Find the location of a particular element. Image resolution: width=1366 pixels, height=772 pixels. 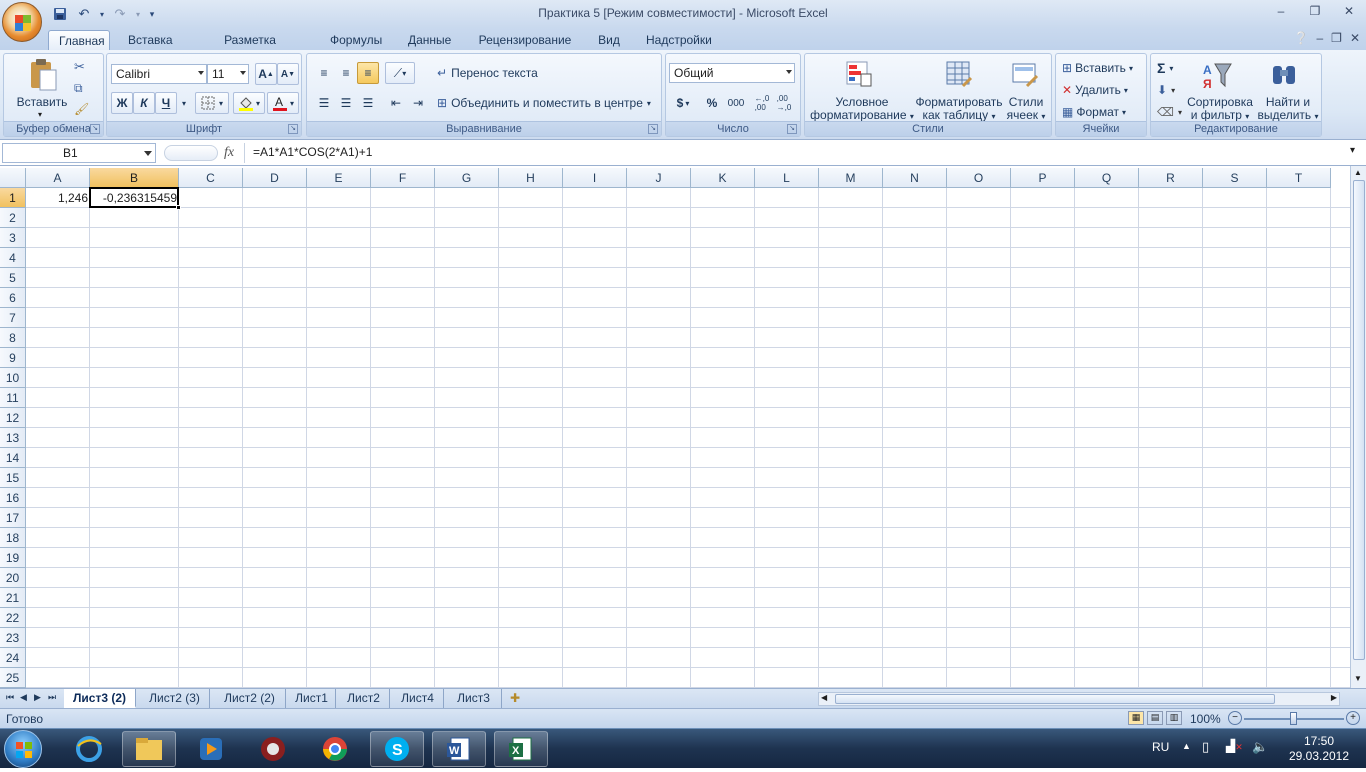

row-header-10: 10 is located at coordinates (13, 378).